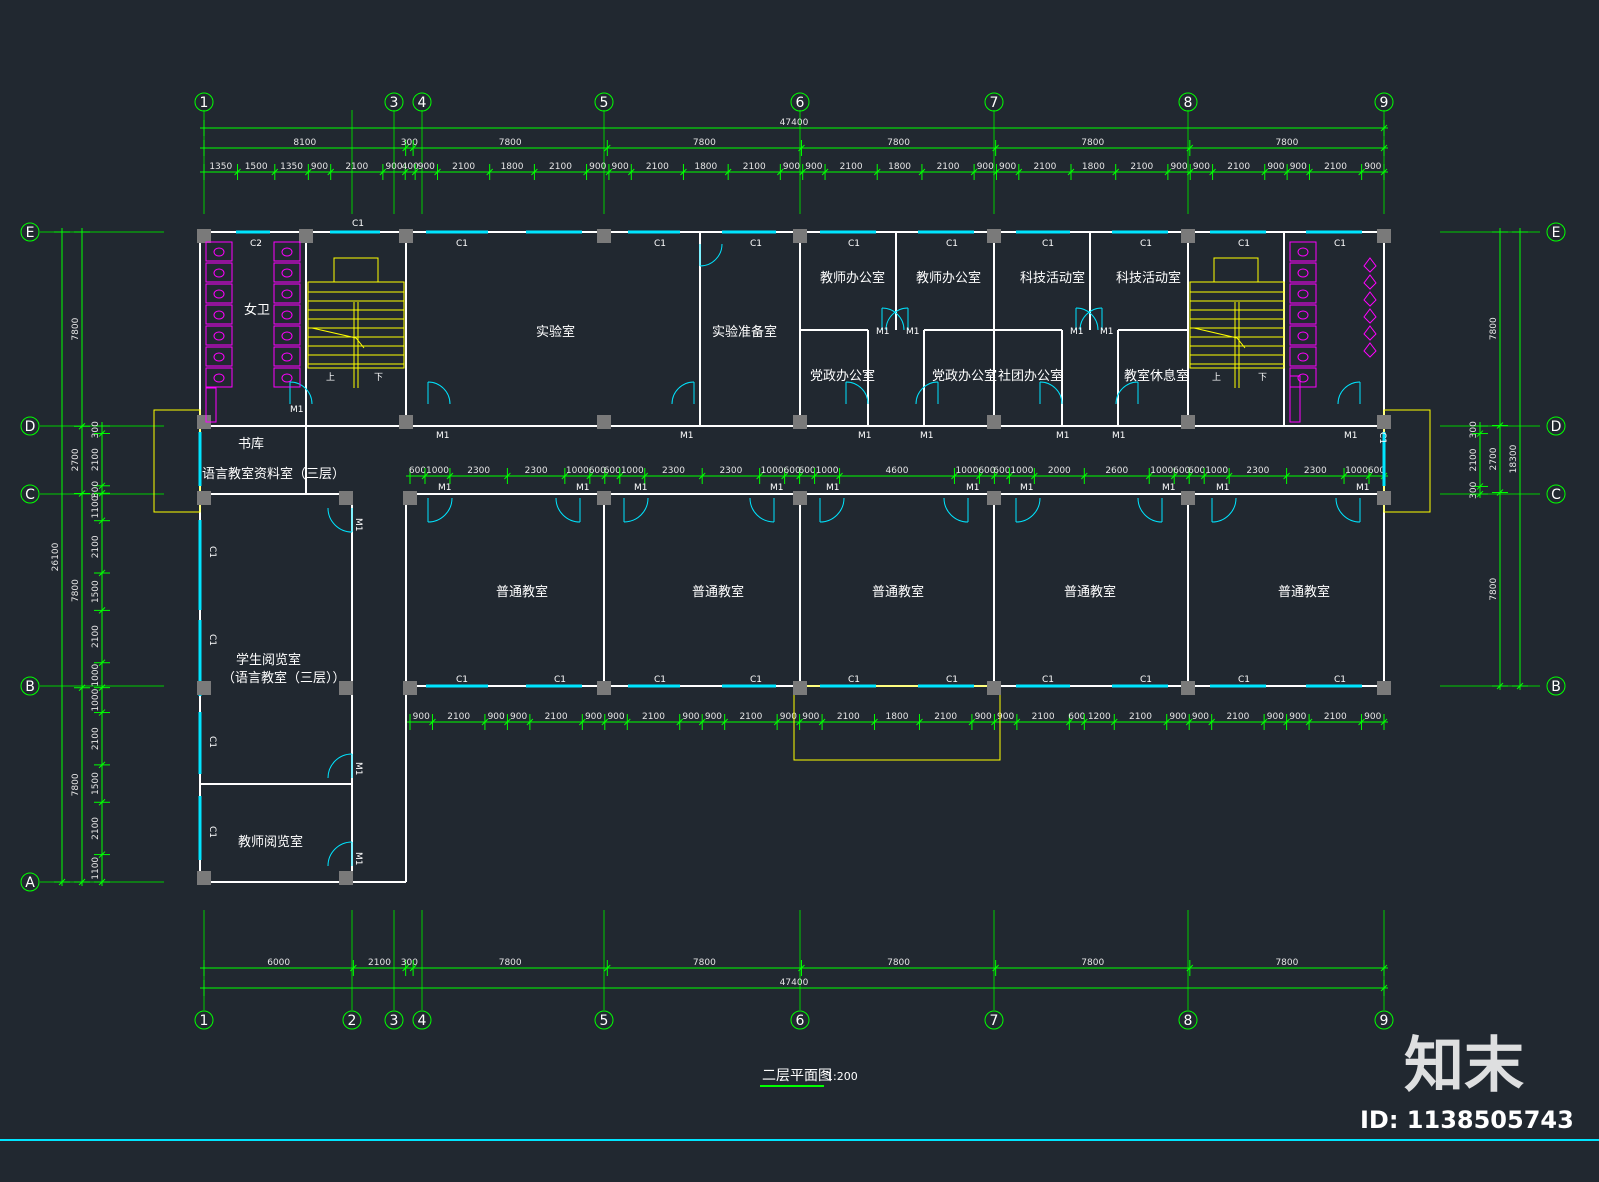  What do you see at coordinates (1216, 377) in the screenshot?
I see `stair-up-label-east: 上` at bounding box center [1216, 377].